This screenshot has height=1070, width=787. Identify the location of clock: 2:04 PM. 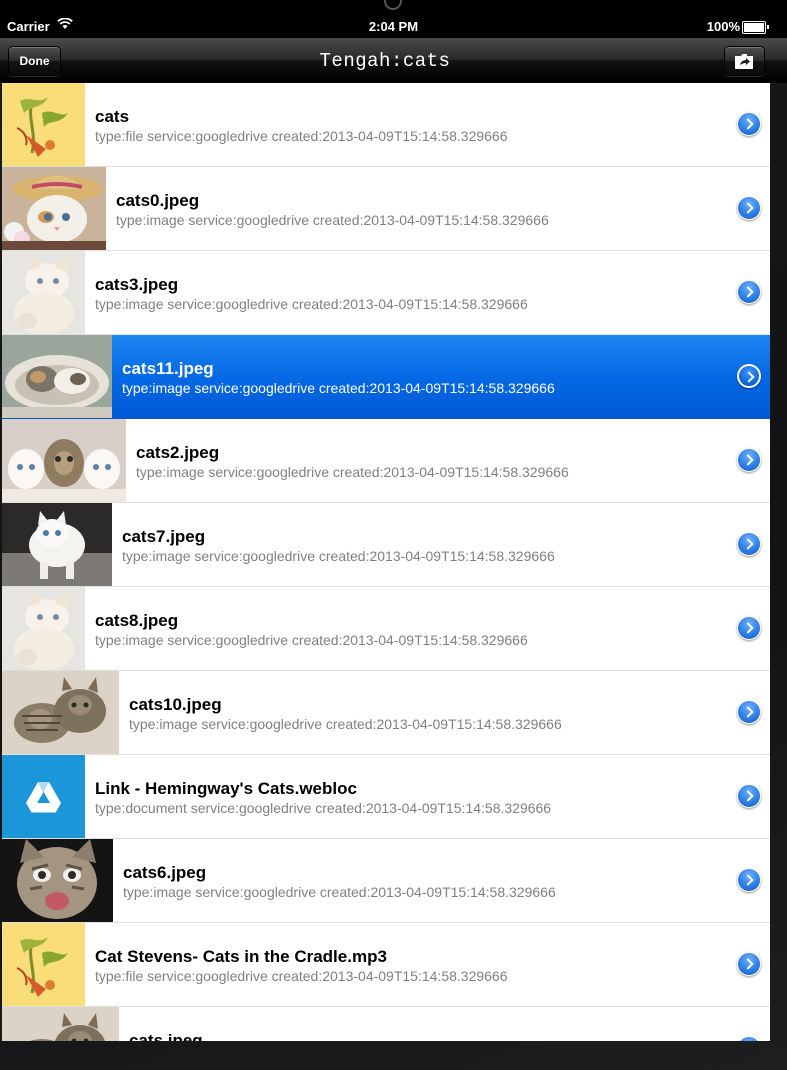
(393, 26).